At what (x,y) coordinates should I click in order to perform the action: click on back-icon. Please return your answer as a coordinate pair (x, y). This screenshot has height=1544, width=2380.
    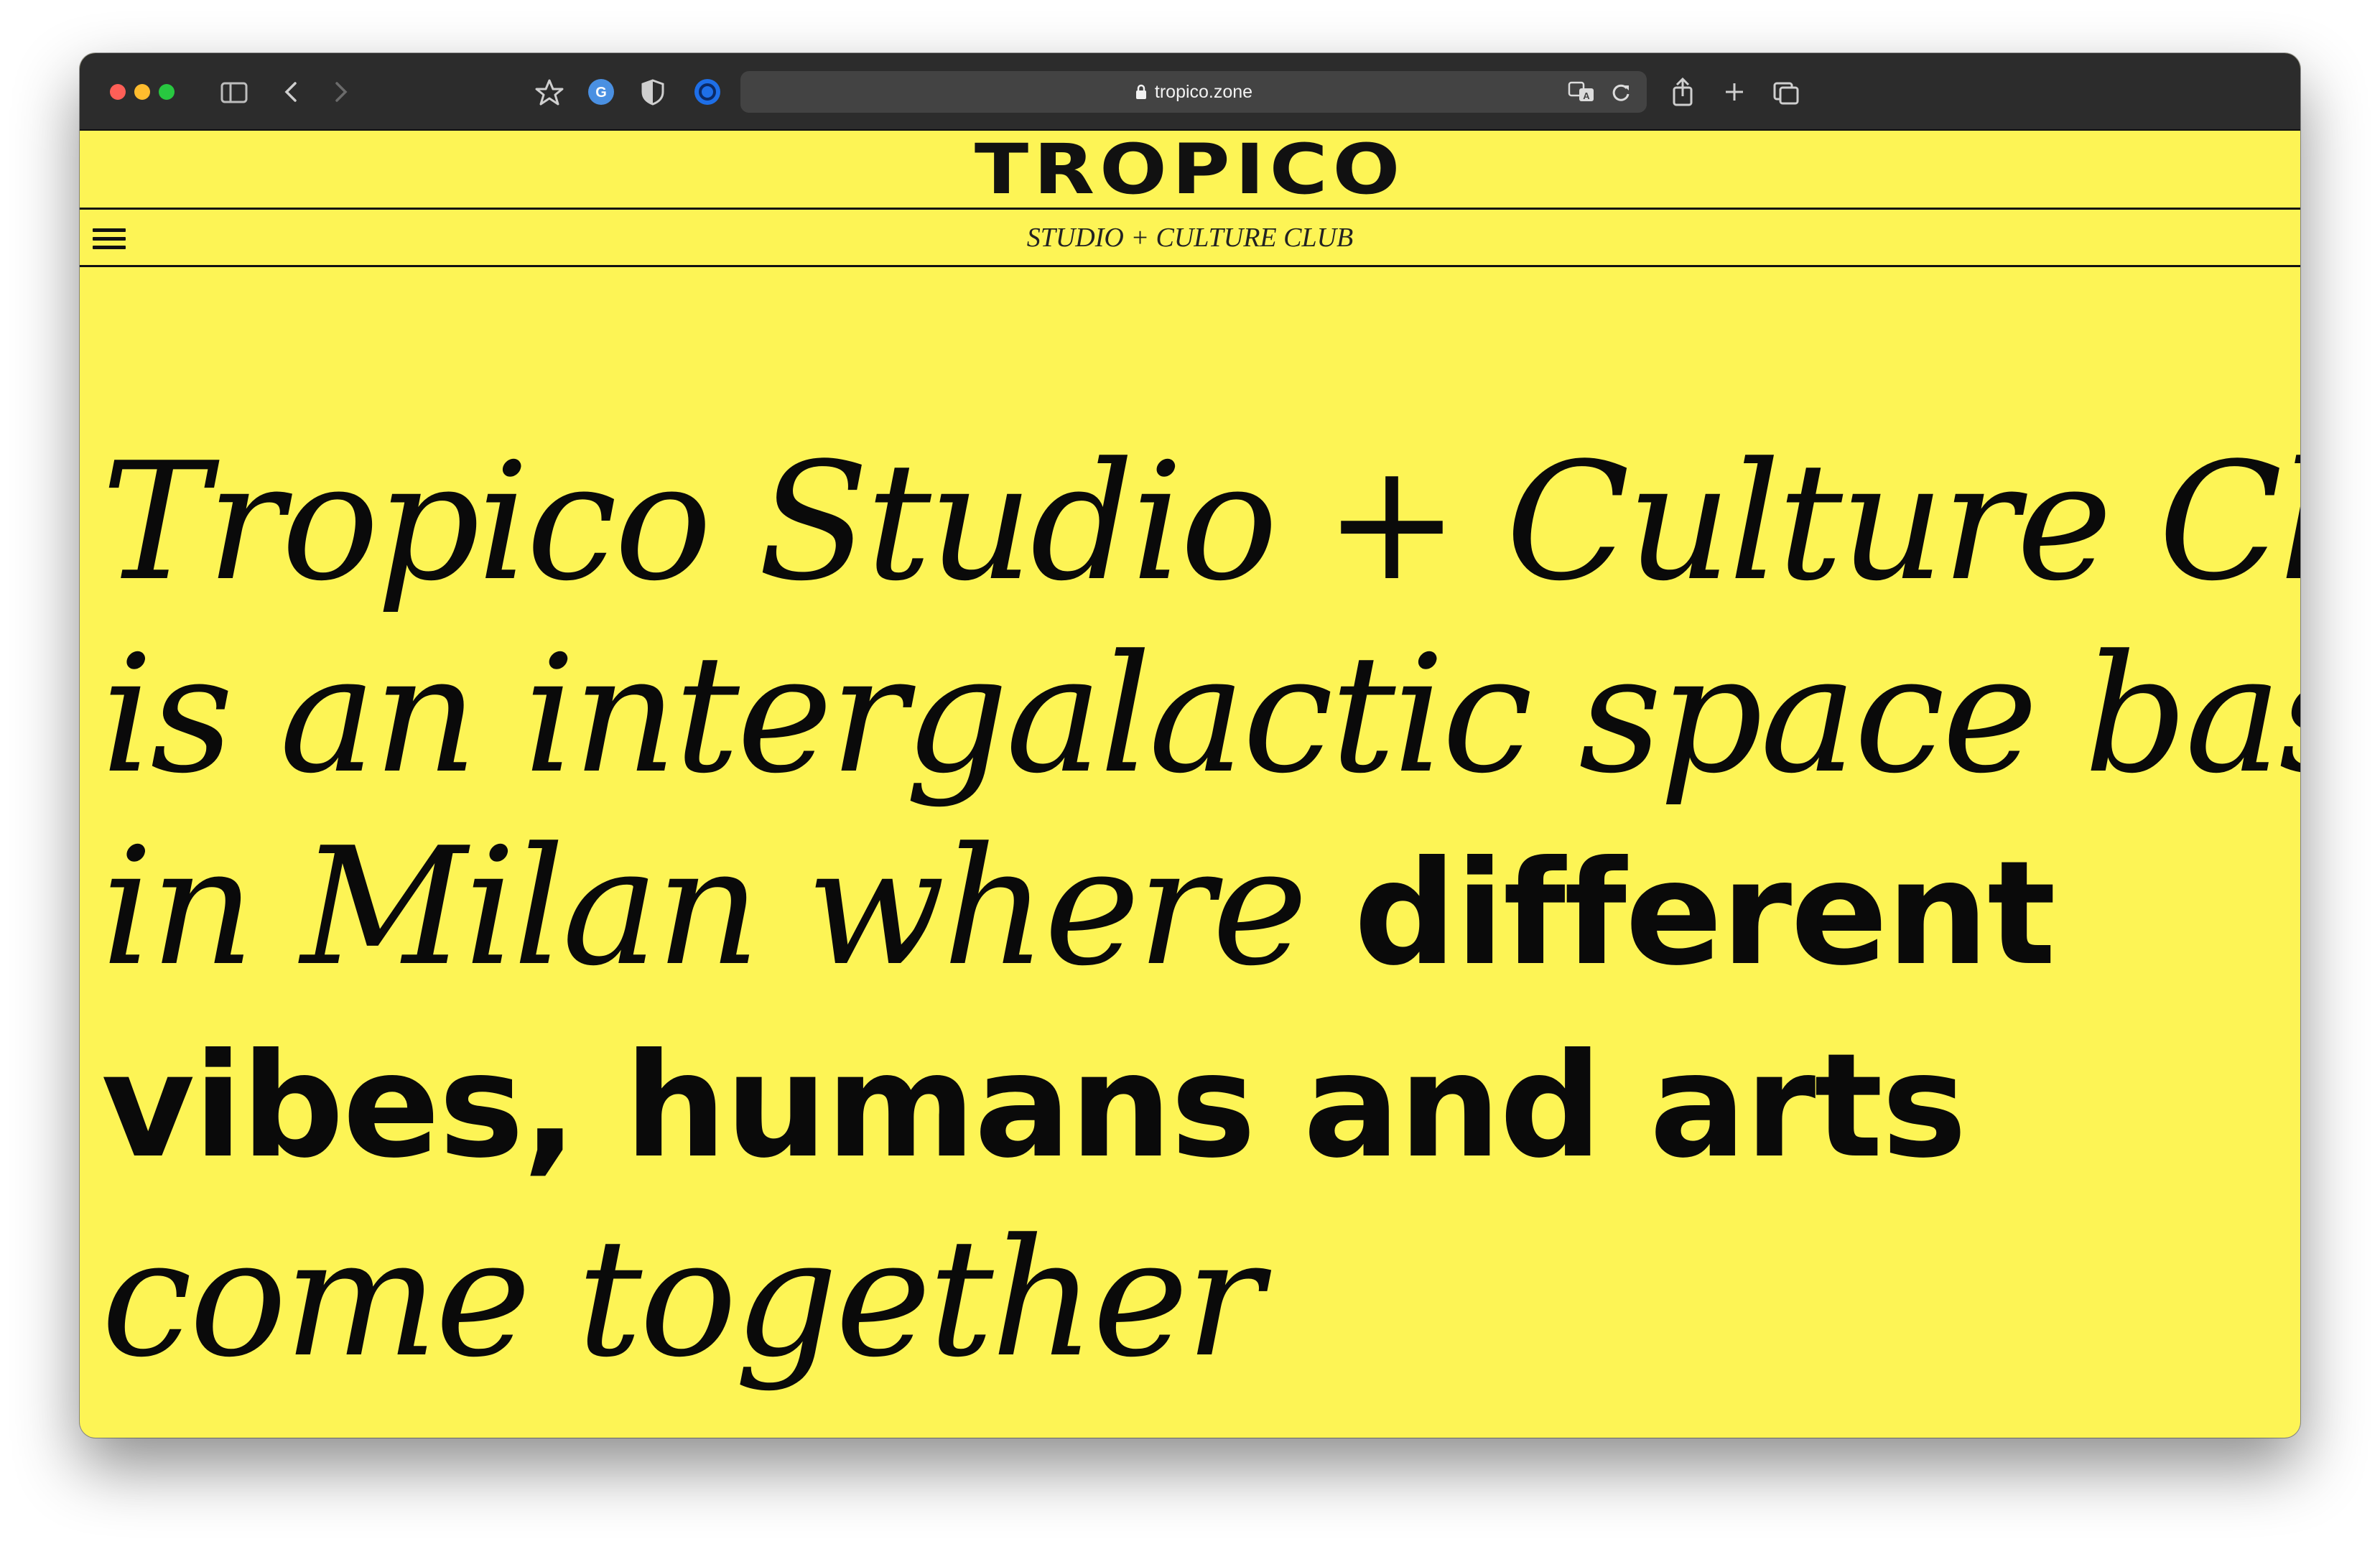
    Looking at the image, I should click on (291, 92).